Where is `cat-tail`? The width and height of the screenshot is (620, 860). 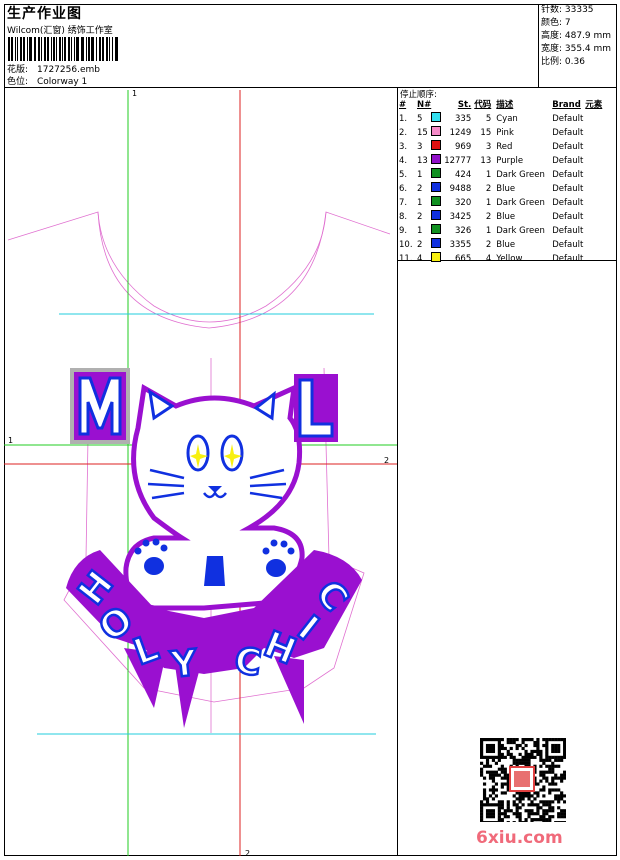 cat-tail is located at coordinates (214, 571).